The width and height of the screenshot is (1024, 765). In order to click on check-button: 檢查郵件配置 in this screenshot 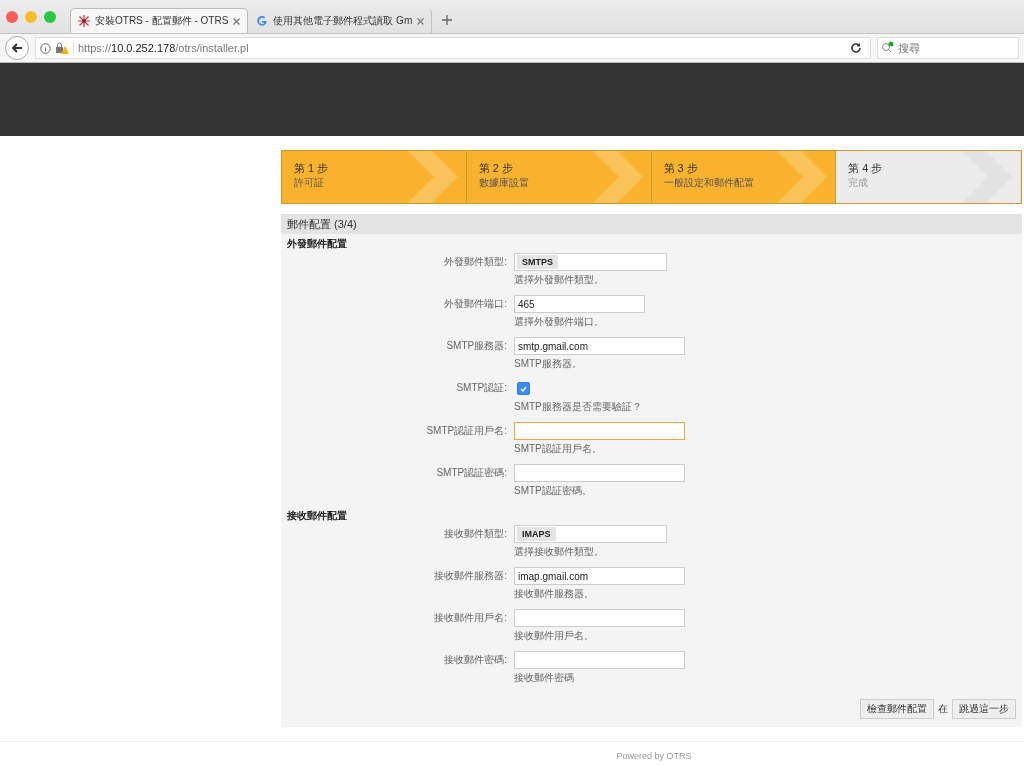, I will do `click(897, 709)`.